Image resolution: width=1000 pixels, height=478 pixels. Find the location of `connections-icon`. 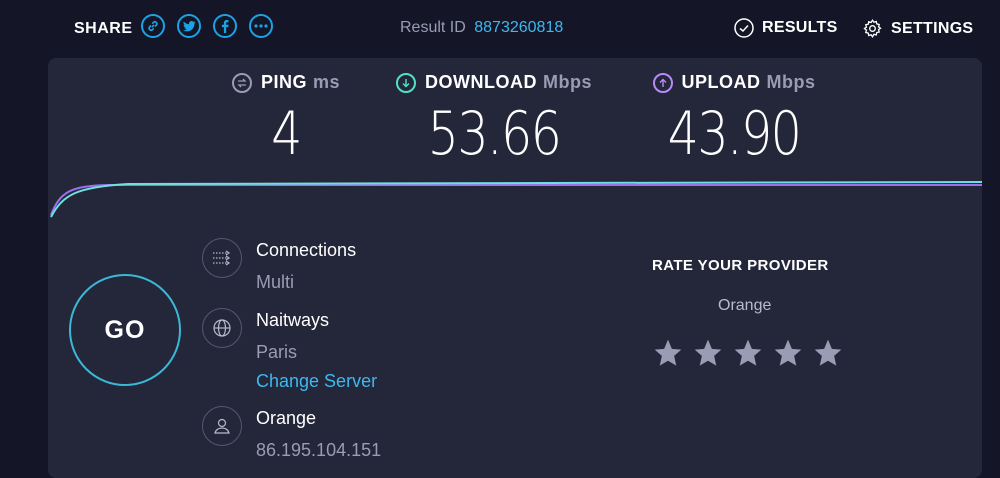

connections-icon is located at coordinates (222, 258).